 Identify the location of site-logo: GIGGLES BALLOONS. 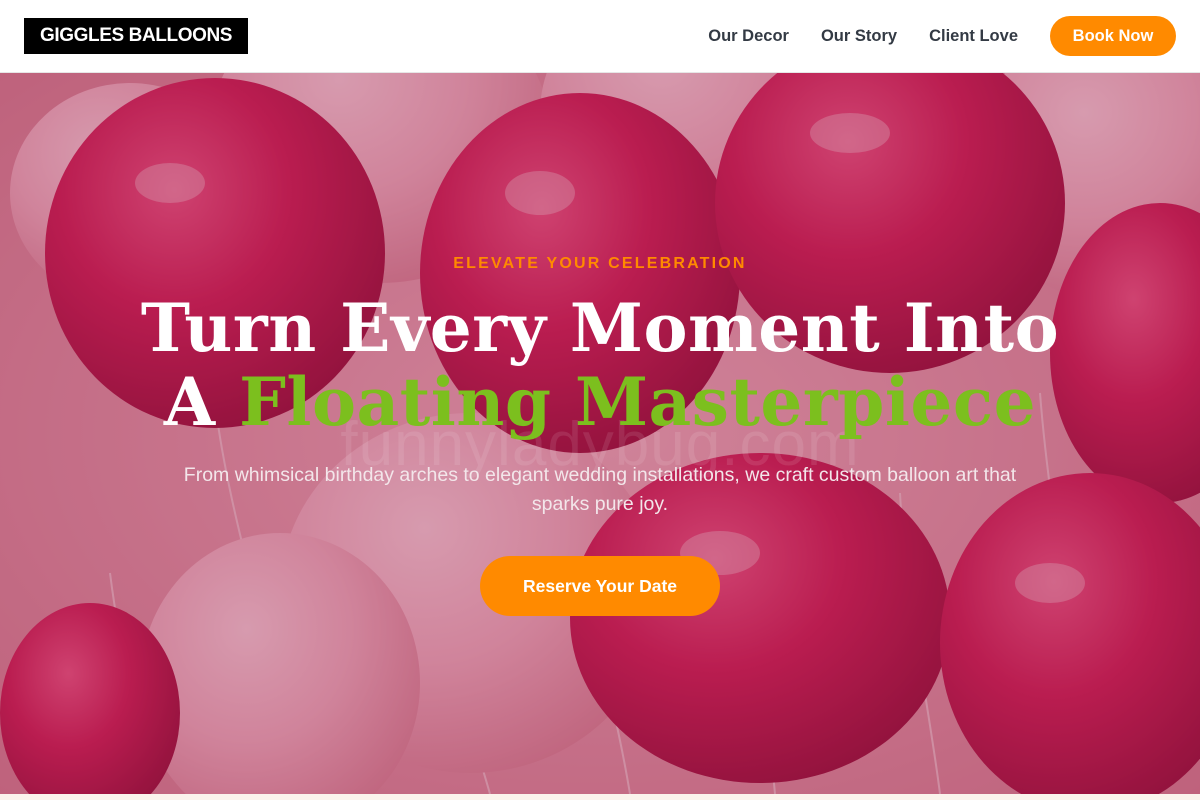
(136, 36).